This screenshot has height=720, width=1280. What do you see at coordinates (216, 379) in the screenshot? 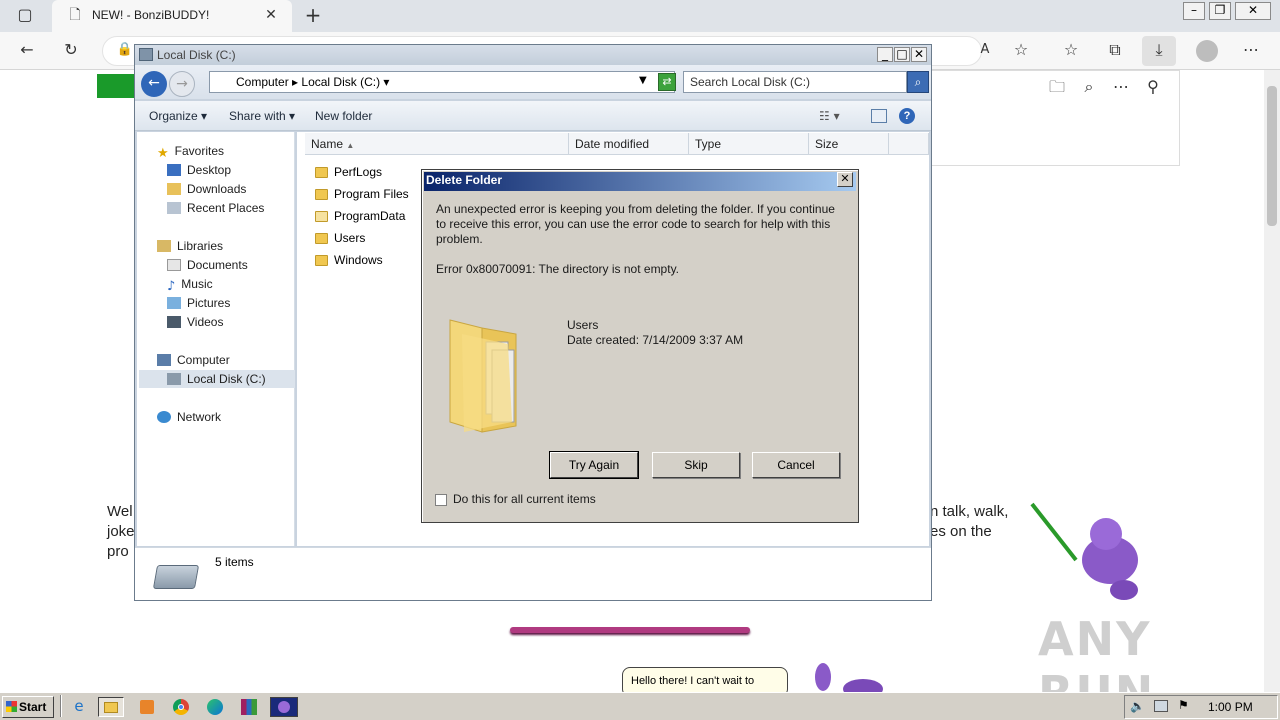
I see `nav-local-disk: Local Disk (C:)` at bounding box center [216, 379].